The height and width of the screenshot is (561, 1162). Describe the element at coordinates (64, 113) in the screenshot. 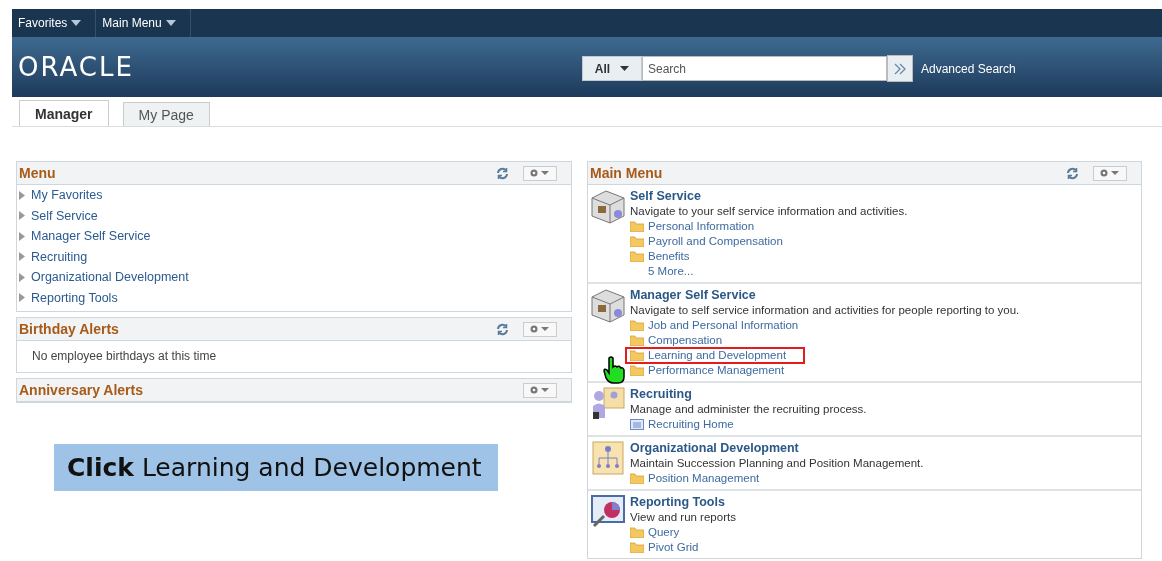

I see `tab: Manager` at that location.